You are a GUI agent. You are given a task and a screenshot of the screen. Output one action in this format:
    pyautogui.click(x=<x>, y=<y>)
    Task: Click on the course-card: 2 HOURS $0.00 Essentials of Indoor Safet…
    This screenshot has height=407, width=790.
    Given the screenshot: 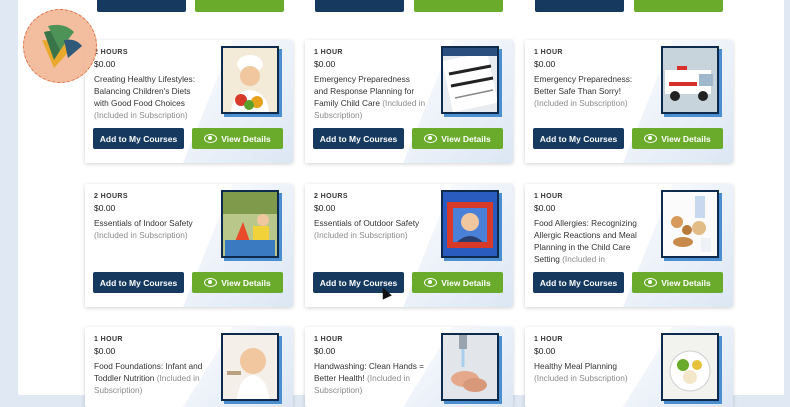 What is the action you would take?
    pyautogui.click(x=189, y=245)
    